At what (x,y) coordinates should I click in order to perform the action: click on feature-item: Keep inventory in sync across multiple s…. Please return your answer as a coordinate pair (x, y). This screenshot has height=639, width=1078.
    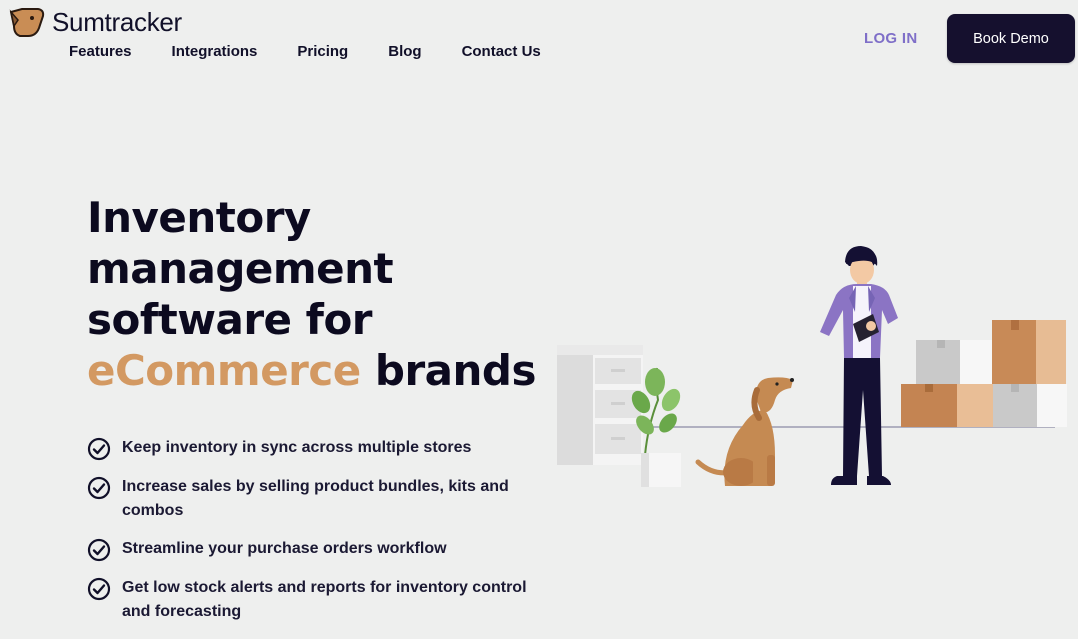
    Looking at the image, I should click on (322, 448).